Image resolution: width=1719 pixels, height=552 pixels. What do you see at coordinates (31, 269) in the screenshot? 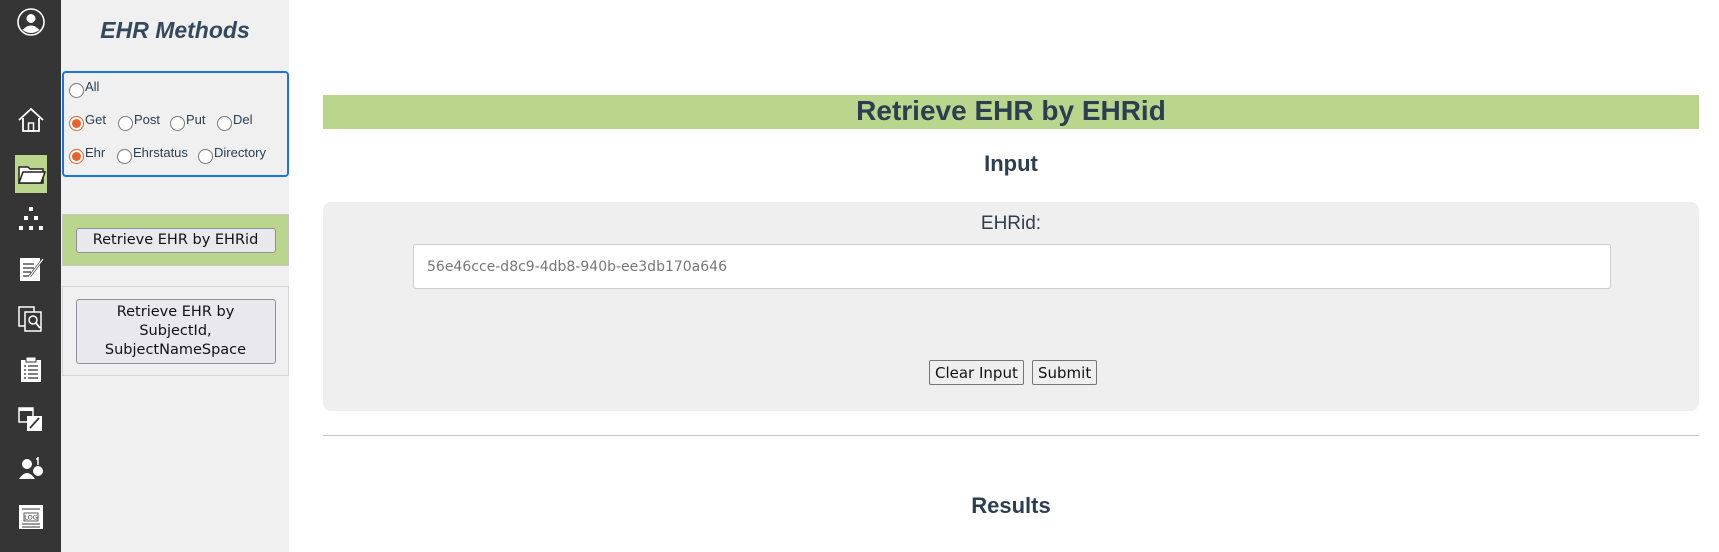
I see `edit-document-icon` at bounding box center [31, 269].